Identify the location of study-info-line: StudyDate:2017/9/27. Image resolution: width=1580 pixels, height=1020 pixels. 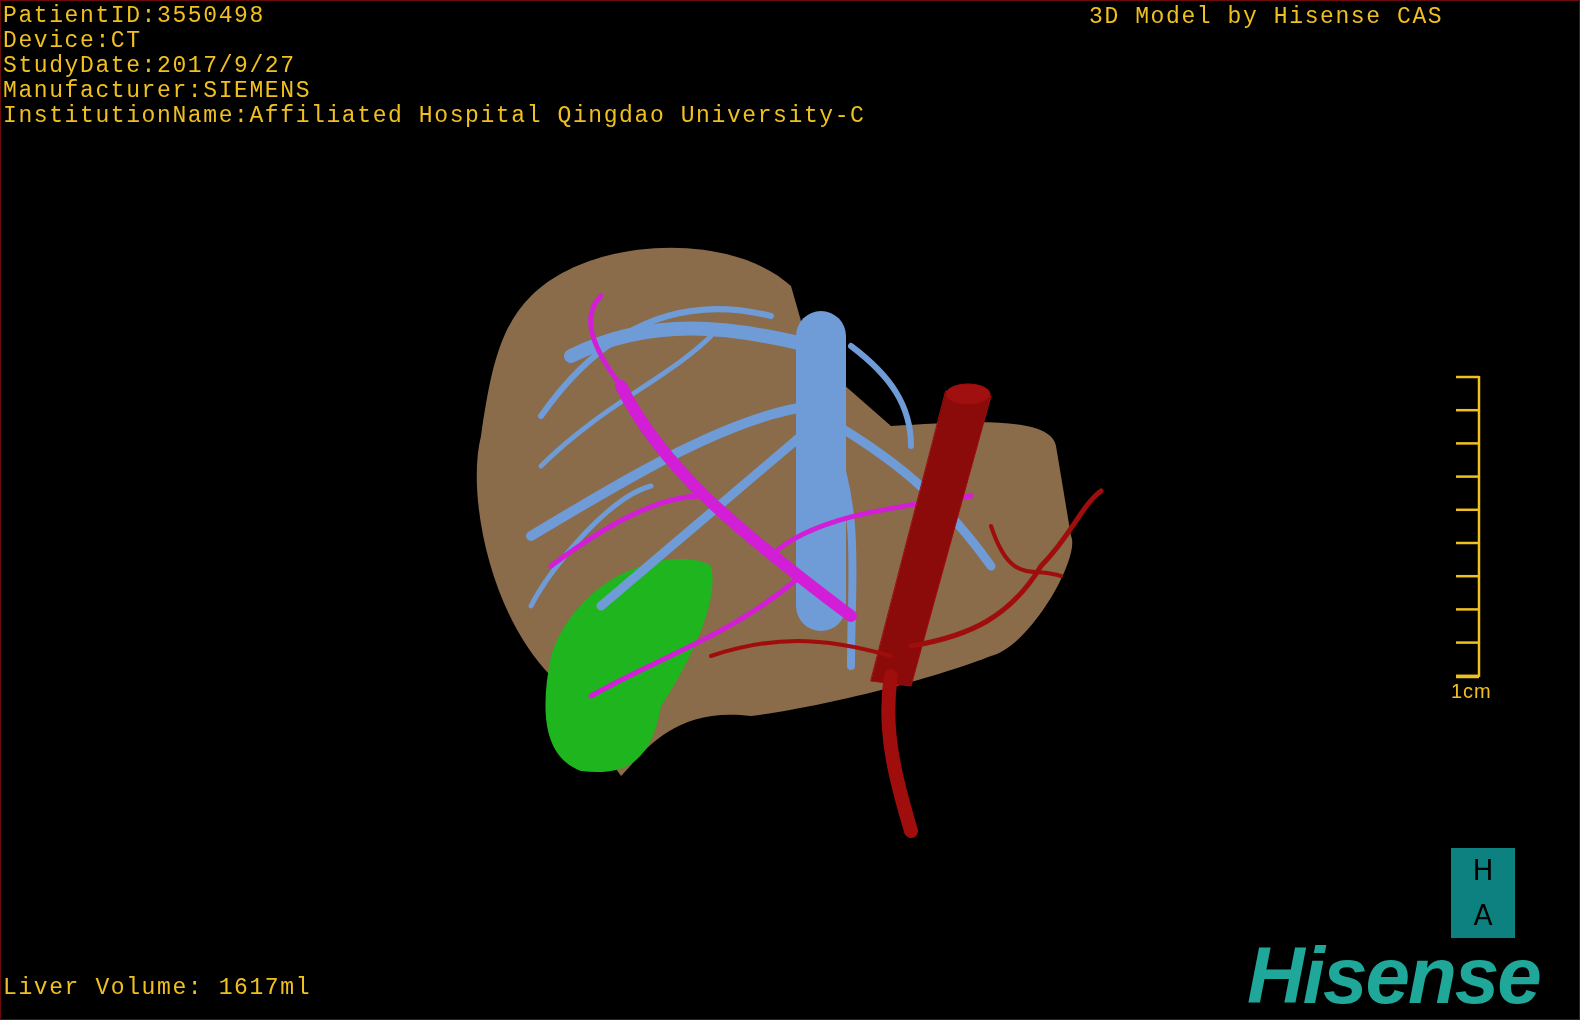
(150, 66).